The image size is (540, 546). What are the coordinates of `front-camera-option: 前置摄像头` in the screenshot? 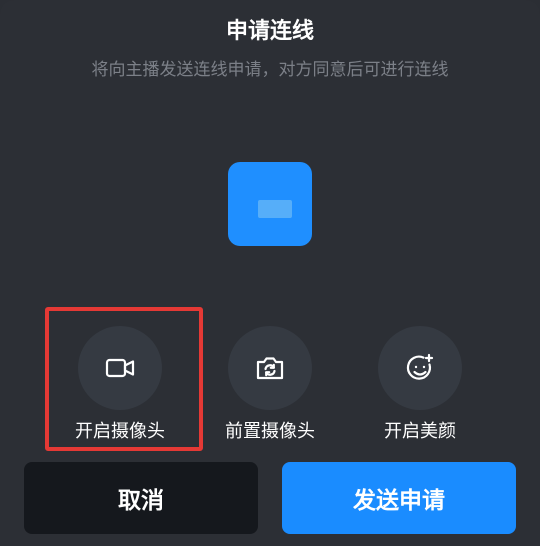 It's located at (270, 391).